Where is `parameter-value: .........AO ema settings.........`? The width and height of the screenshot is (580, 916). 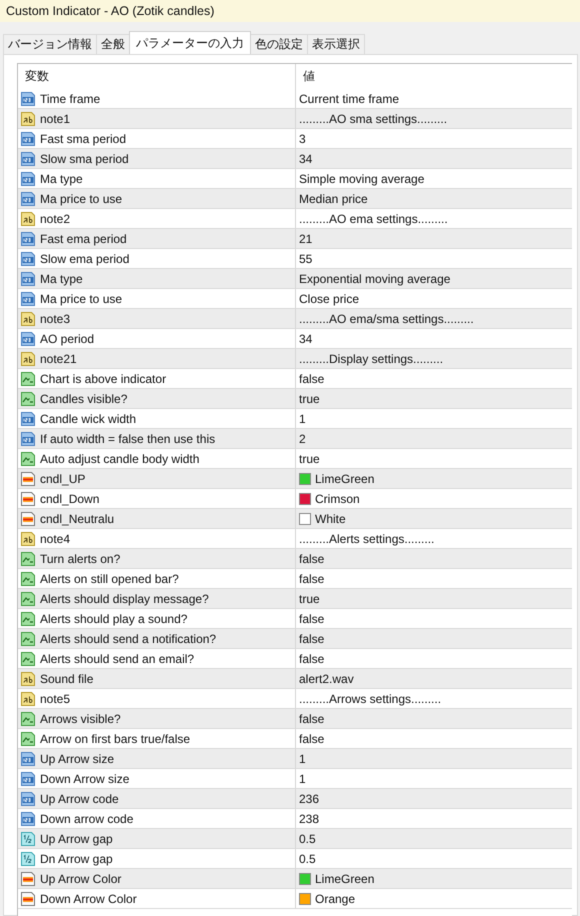
parameter-value: .........AO ema settings......... is located at coordinates (373, 219).